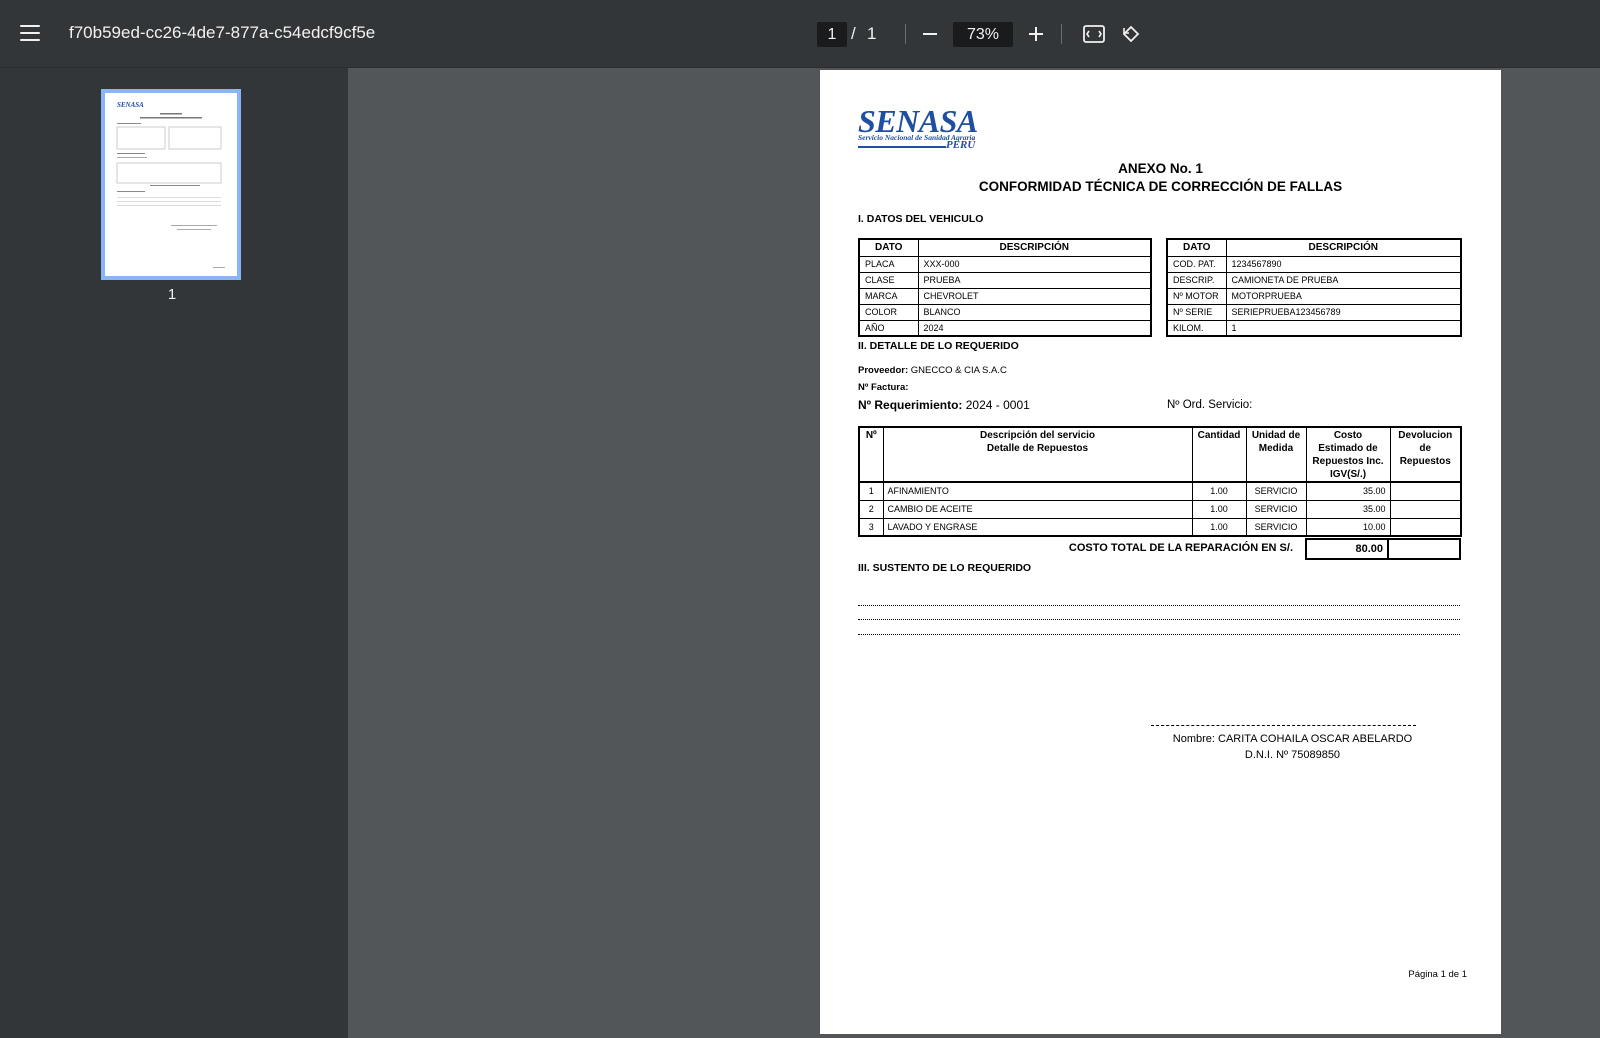 This screenshot has height=1038, width=1600. What do you see at coordinates (1196, 296) in the screenshot?
I see `cell-dato: Nº MOTOR` at bounding box center [1196, 296].